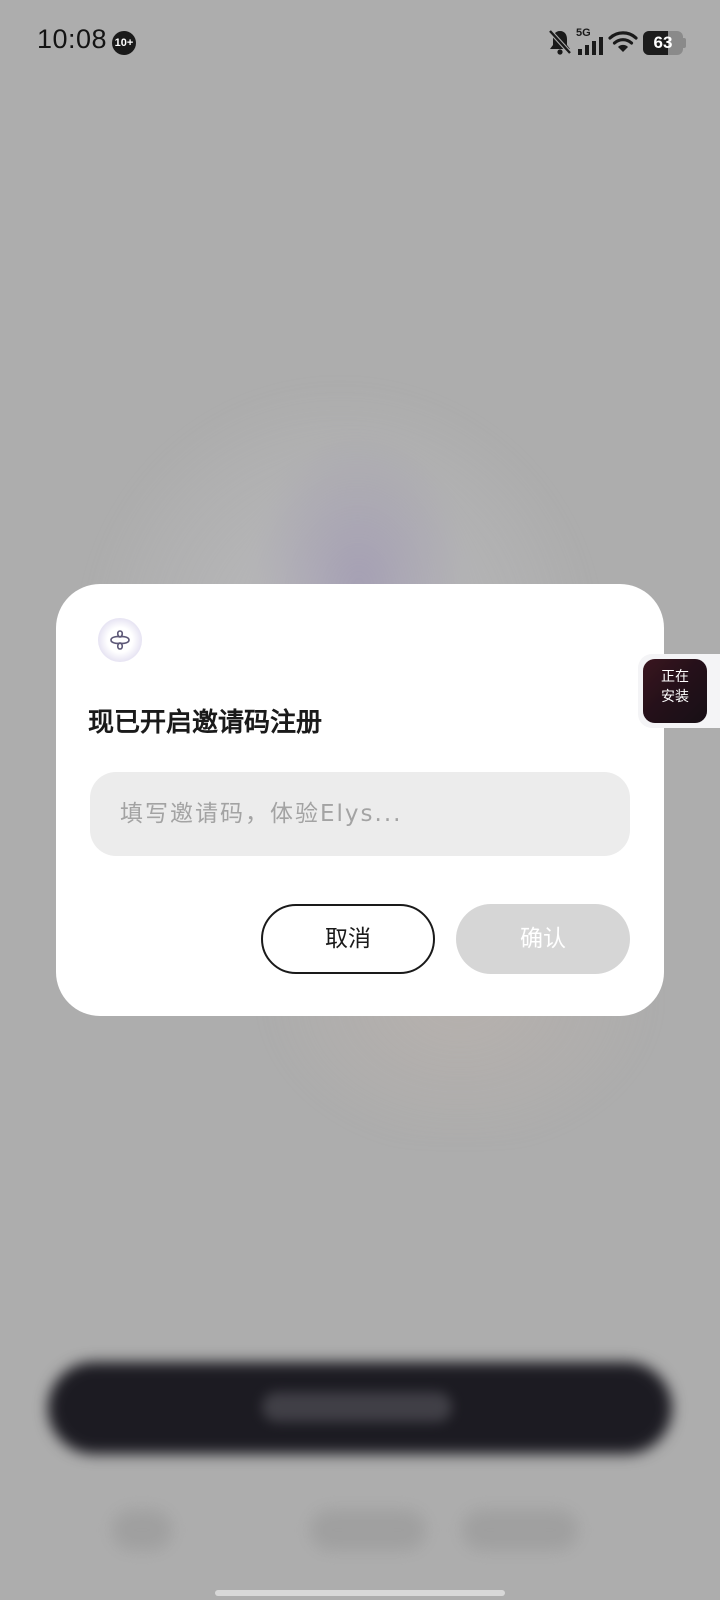 The image size is (720, 1600). What do you see at coordinates (543, 939) in the screenshot?
I see `confirm-button: 确认` at bounding box center [543, 939].